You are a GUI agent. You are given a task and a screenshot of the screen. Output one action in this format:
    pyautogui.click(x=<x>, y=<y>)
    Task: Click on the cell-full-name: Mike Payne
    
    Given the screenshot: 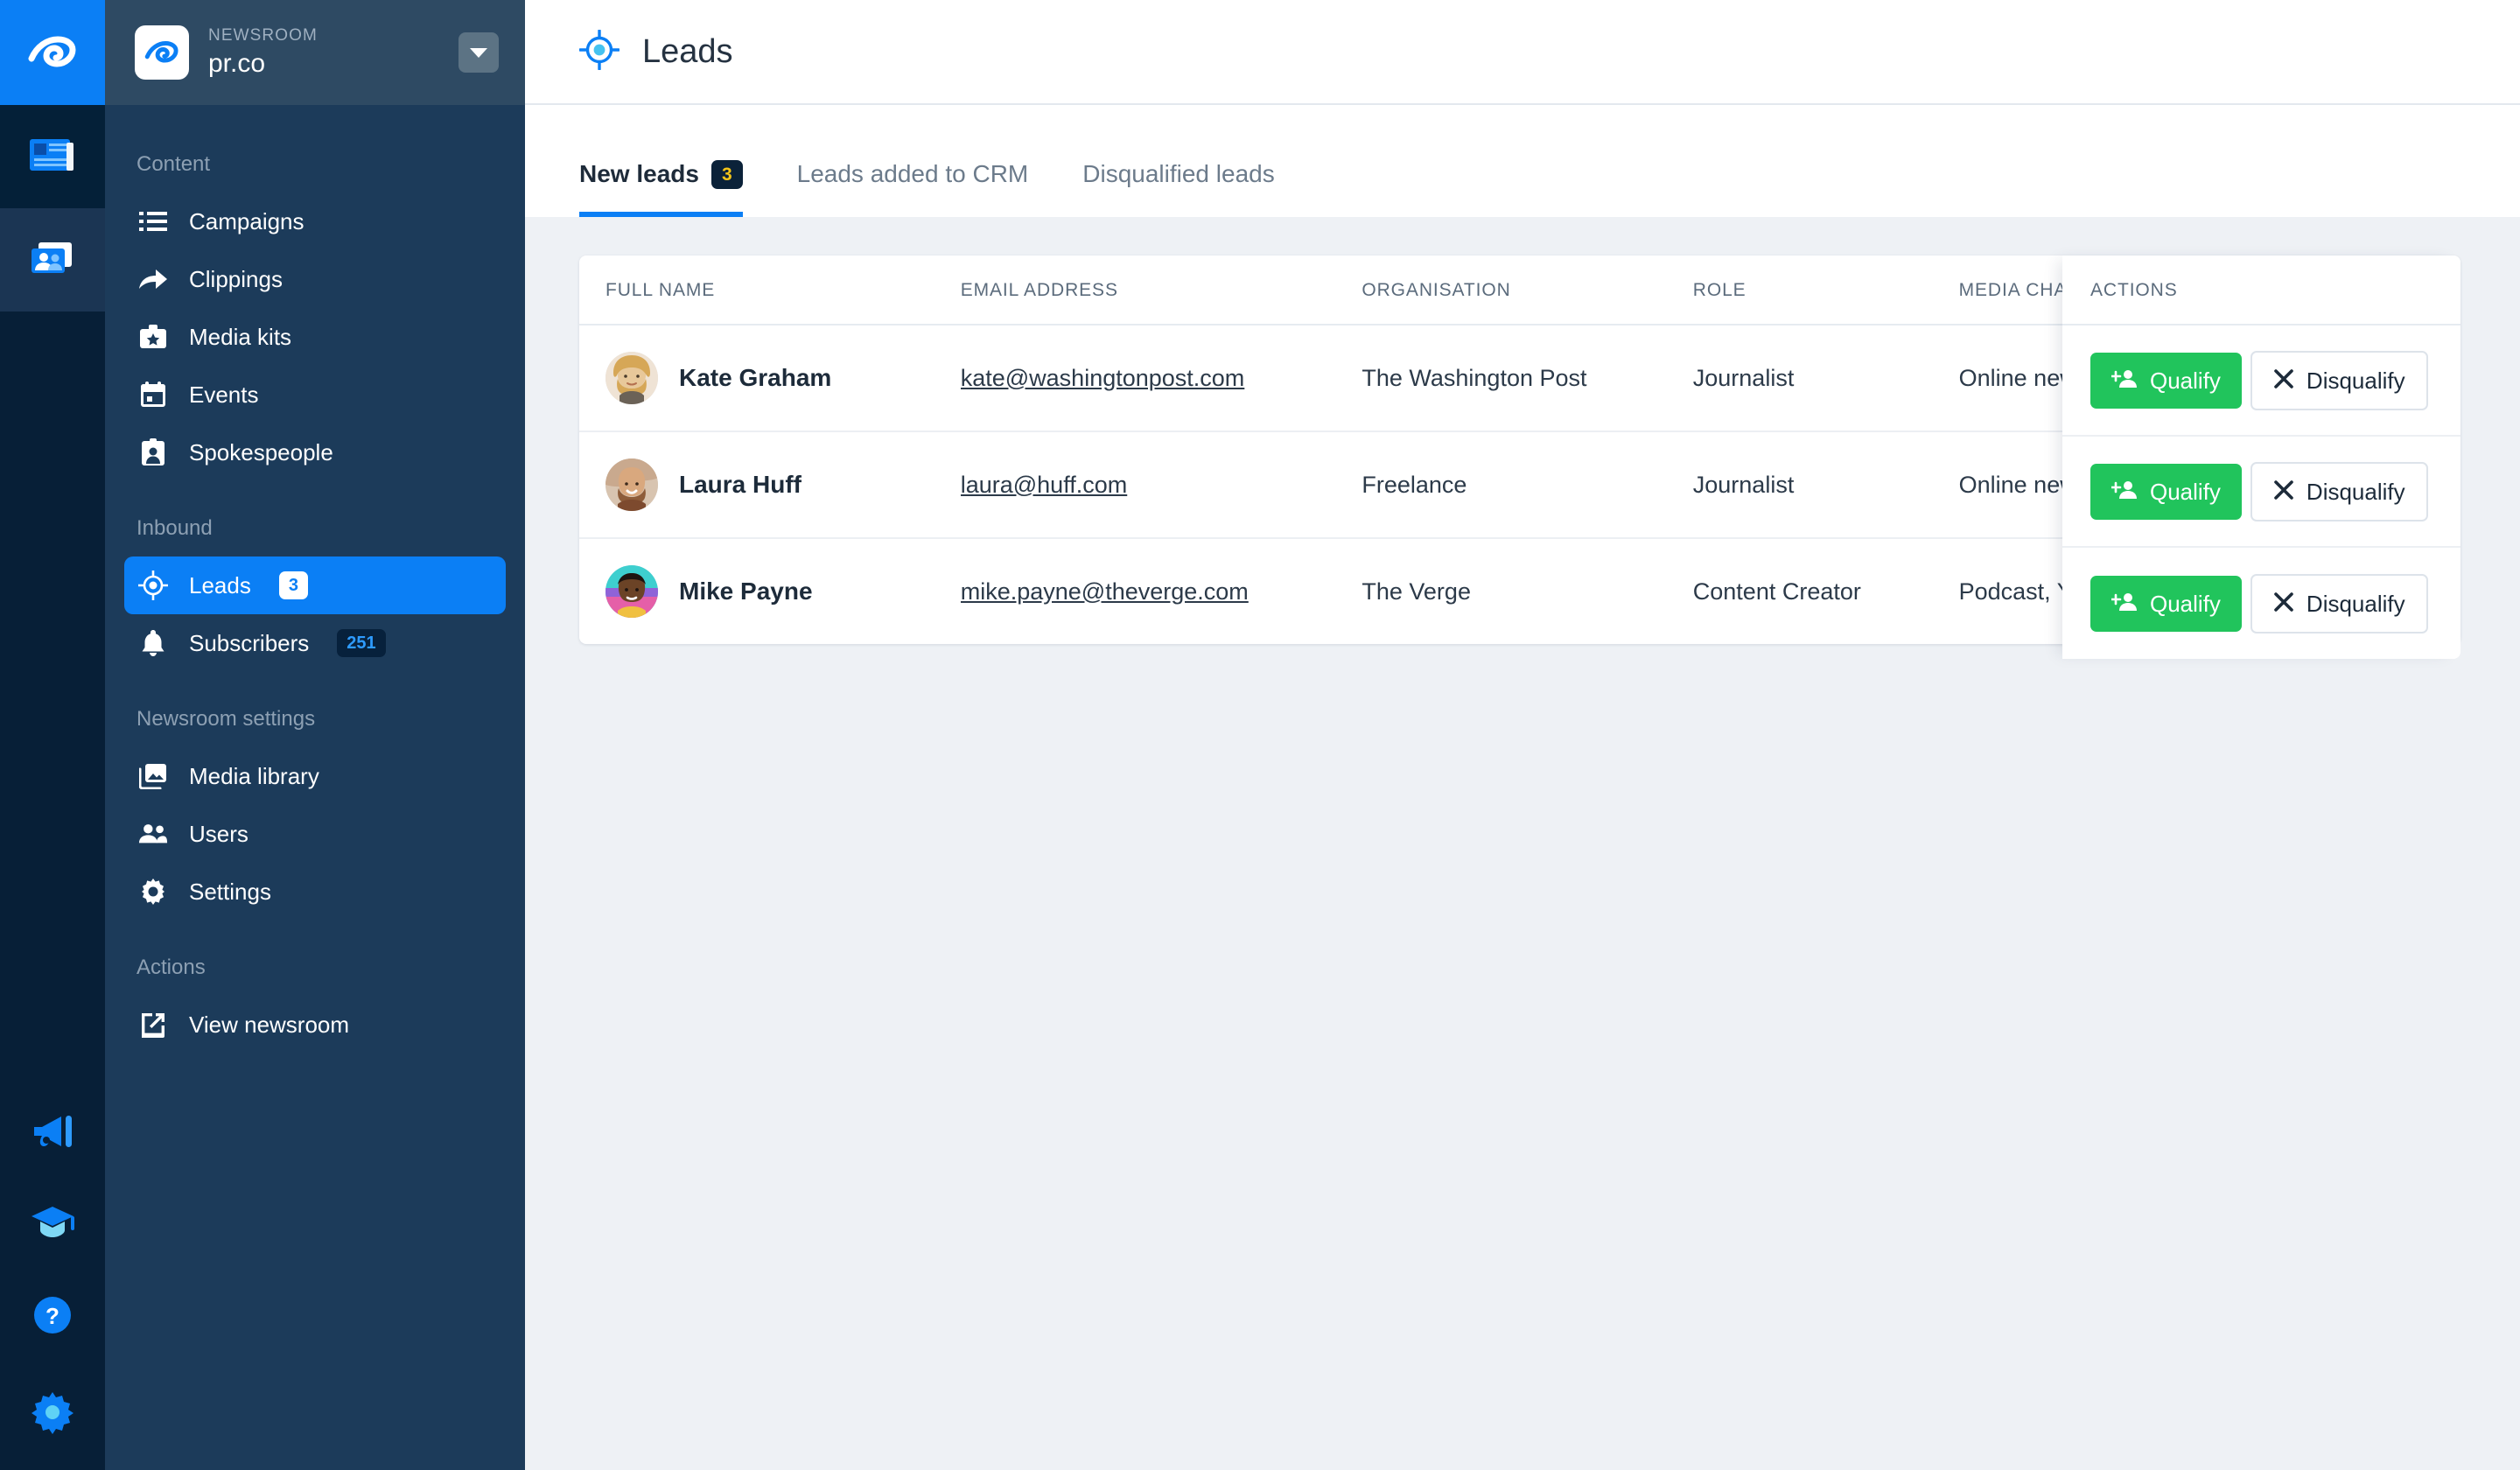 What is the action you would take?
    pyautogui.click(x=770, y=591)
    